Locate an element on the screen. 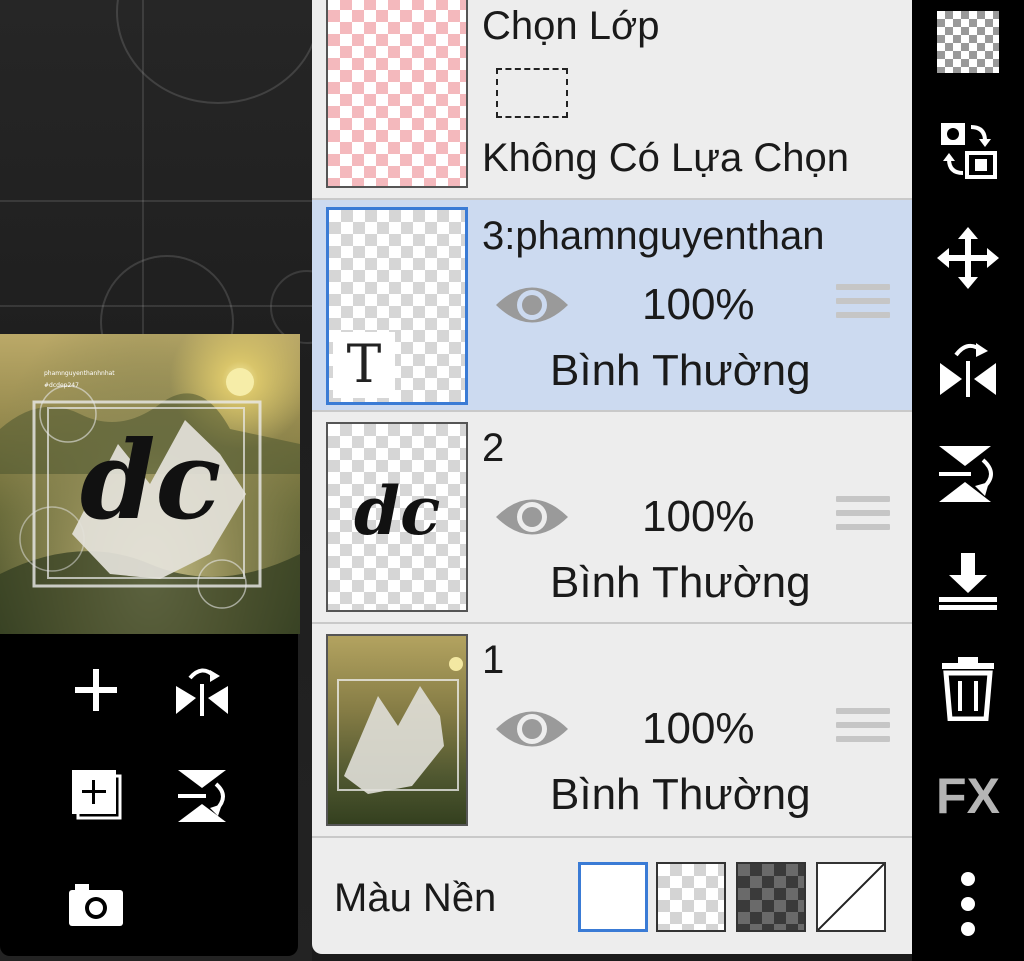 This screenshot has width=1024, height=961. layer-name: 3:phamnguyenthan is located at coordinates (653, 236).